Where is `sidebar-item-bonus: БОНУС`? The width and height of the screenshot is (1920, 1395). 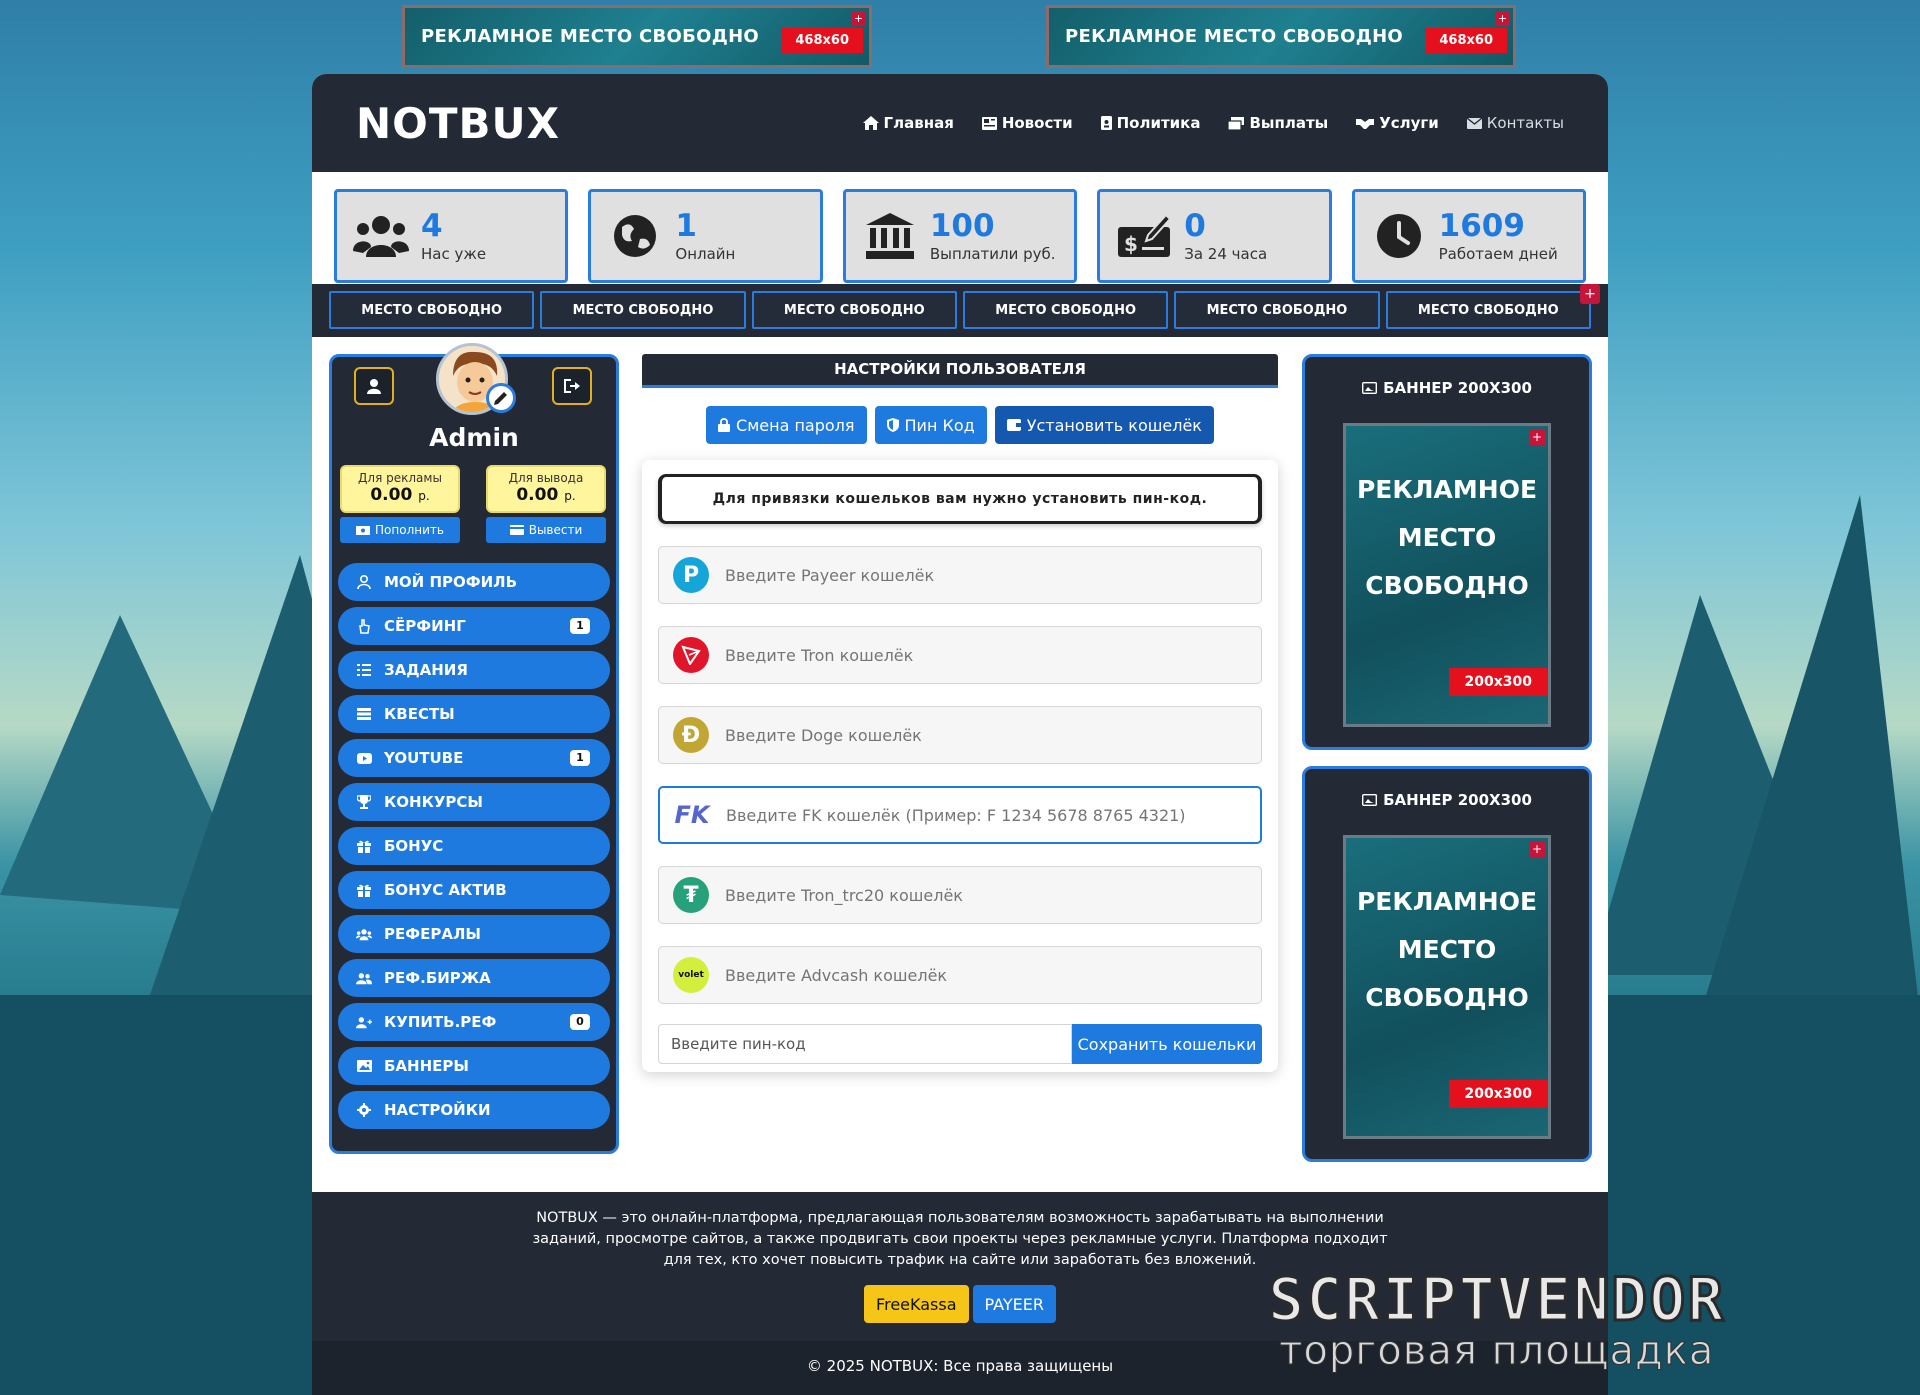 sidebar-item-bonus: БОНУС is located at coordinates (474, 846).